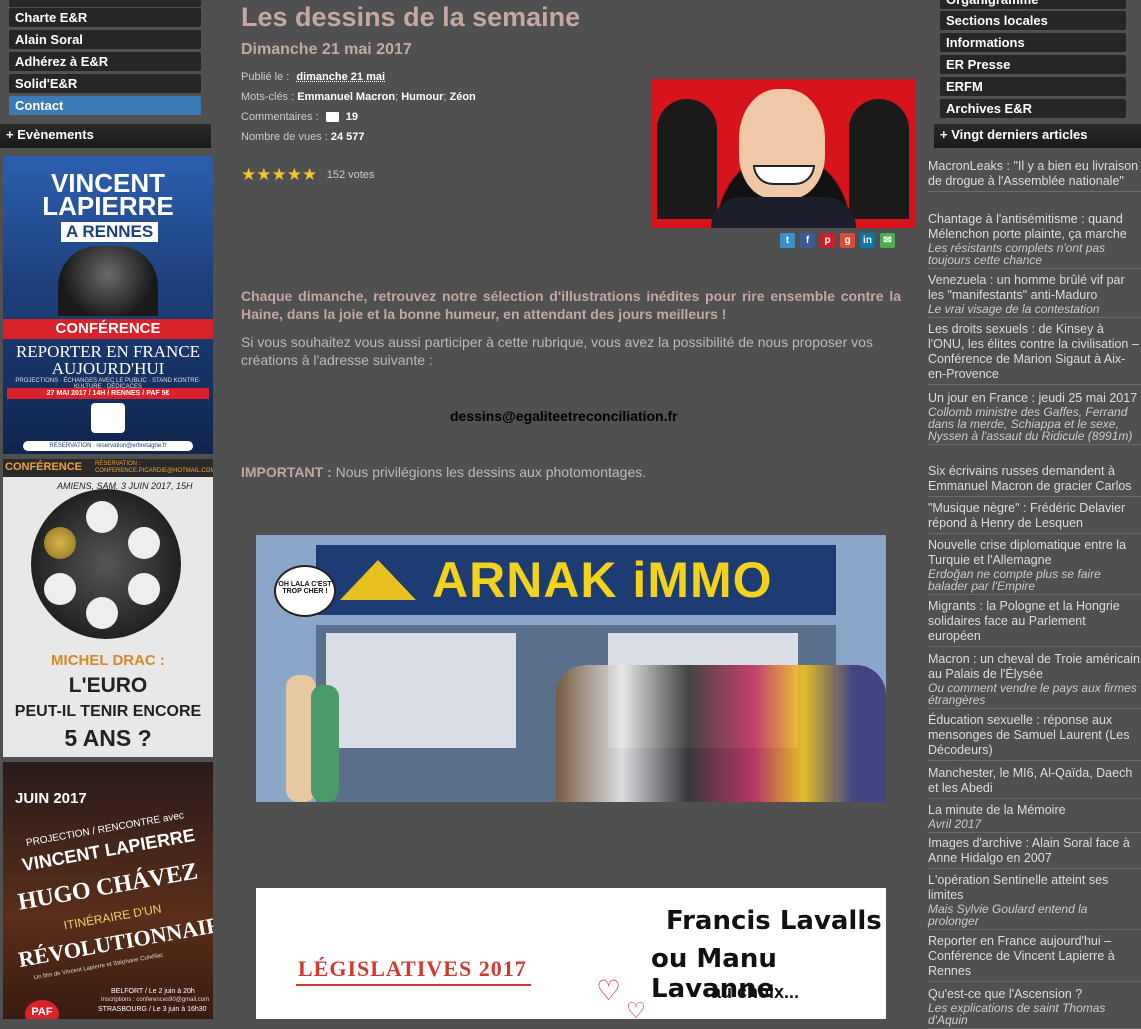  What do you see at coordinates (1033, 20) in the screenshot?
I see `nav-item-sections-locales: Sections locales` at bounding box center [1033, 20].